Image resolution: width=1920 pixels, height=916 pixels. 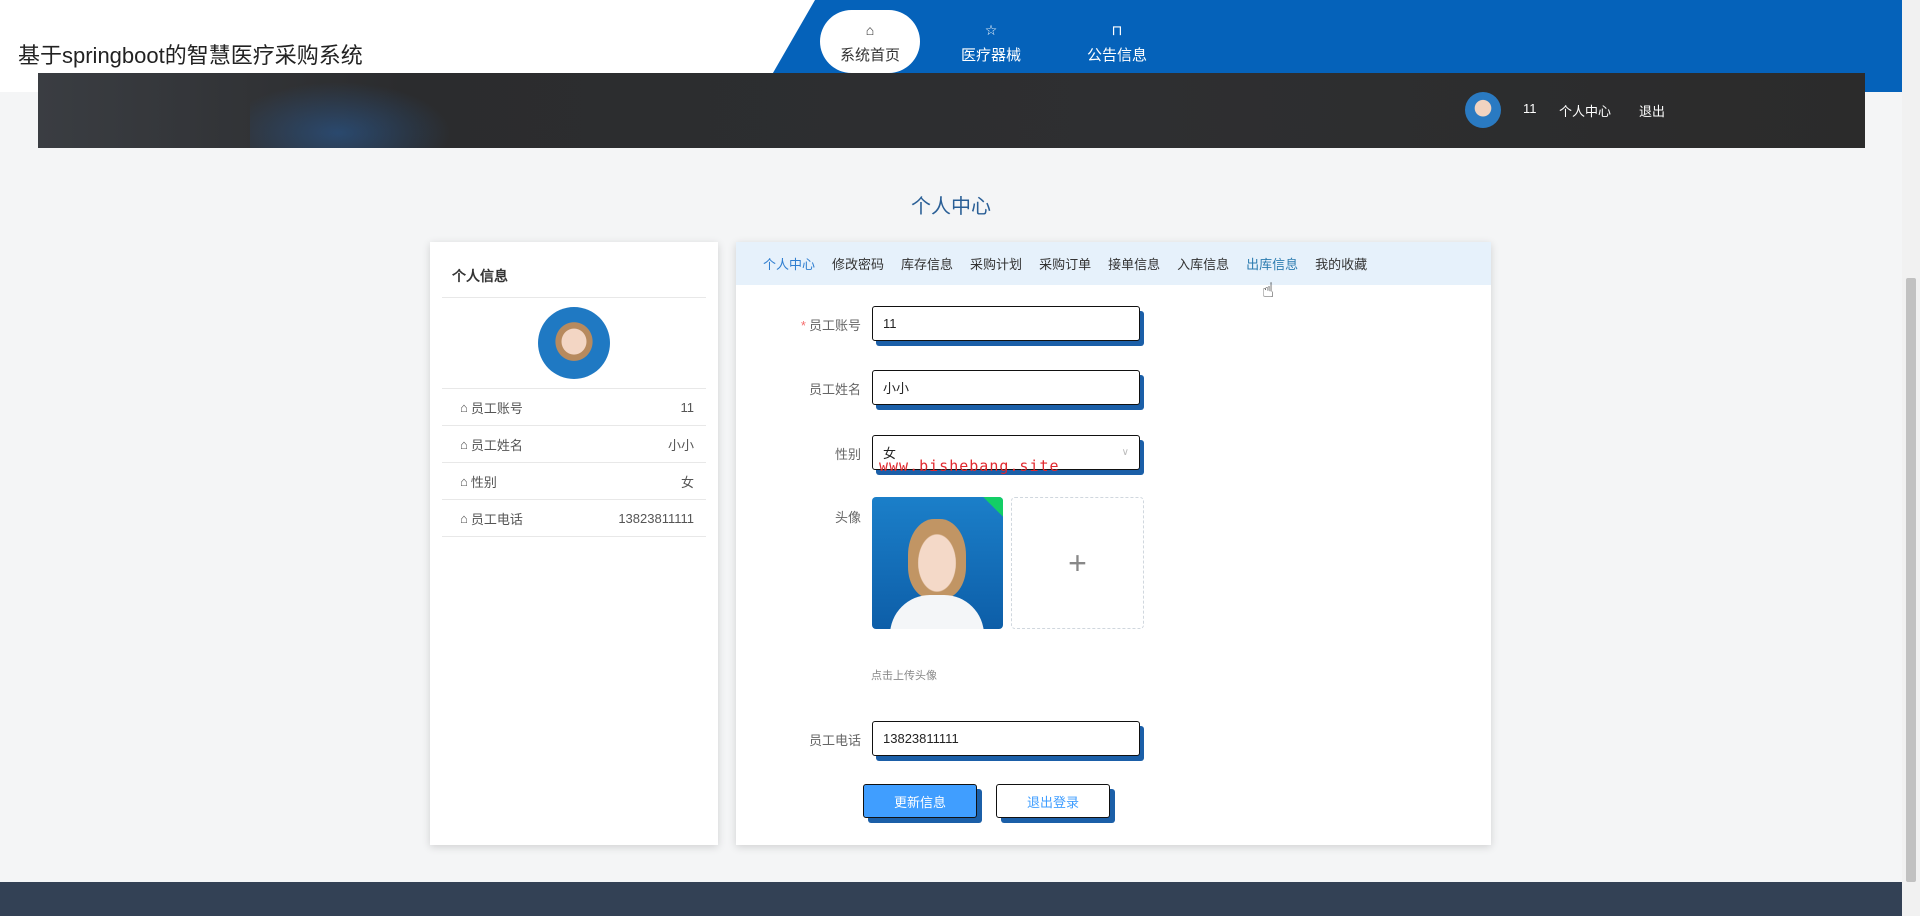 I want to click on page-title: 个人中心, so click(x=951, y=207).